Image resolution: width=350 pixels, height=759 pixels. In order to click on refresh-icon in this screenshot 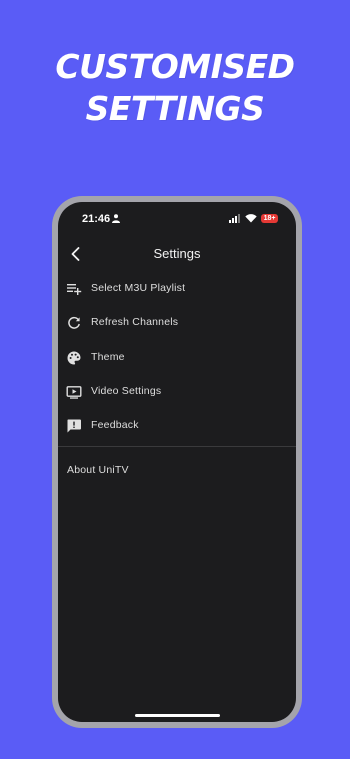, I will do `click(74, 323)`.